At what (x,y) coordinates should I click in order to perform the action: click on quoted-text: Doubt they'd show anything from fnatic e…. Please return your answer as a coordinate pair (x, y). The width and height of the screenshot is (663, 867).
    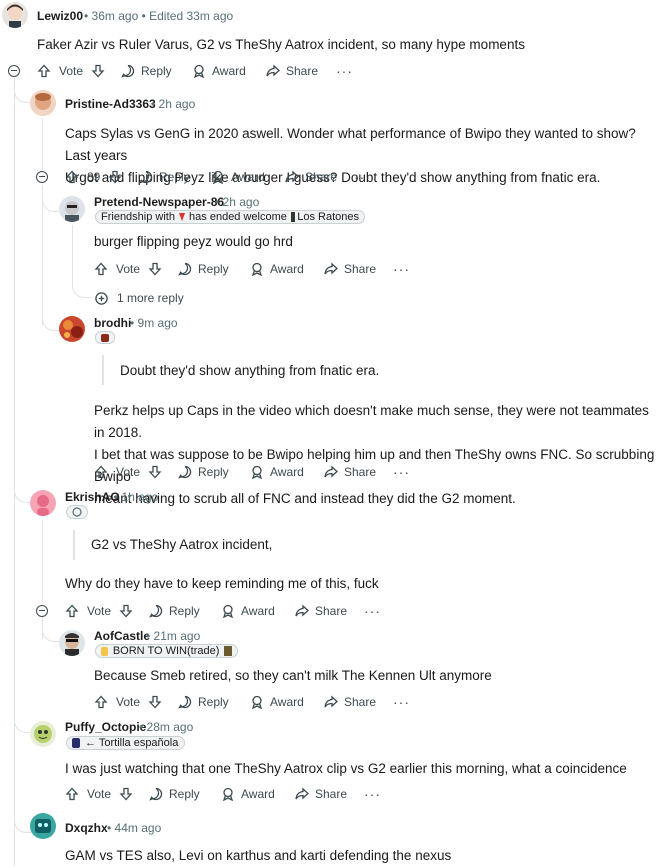
    Looking at the image, I should click on (250, 370).